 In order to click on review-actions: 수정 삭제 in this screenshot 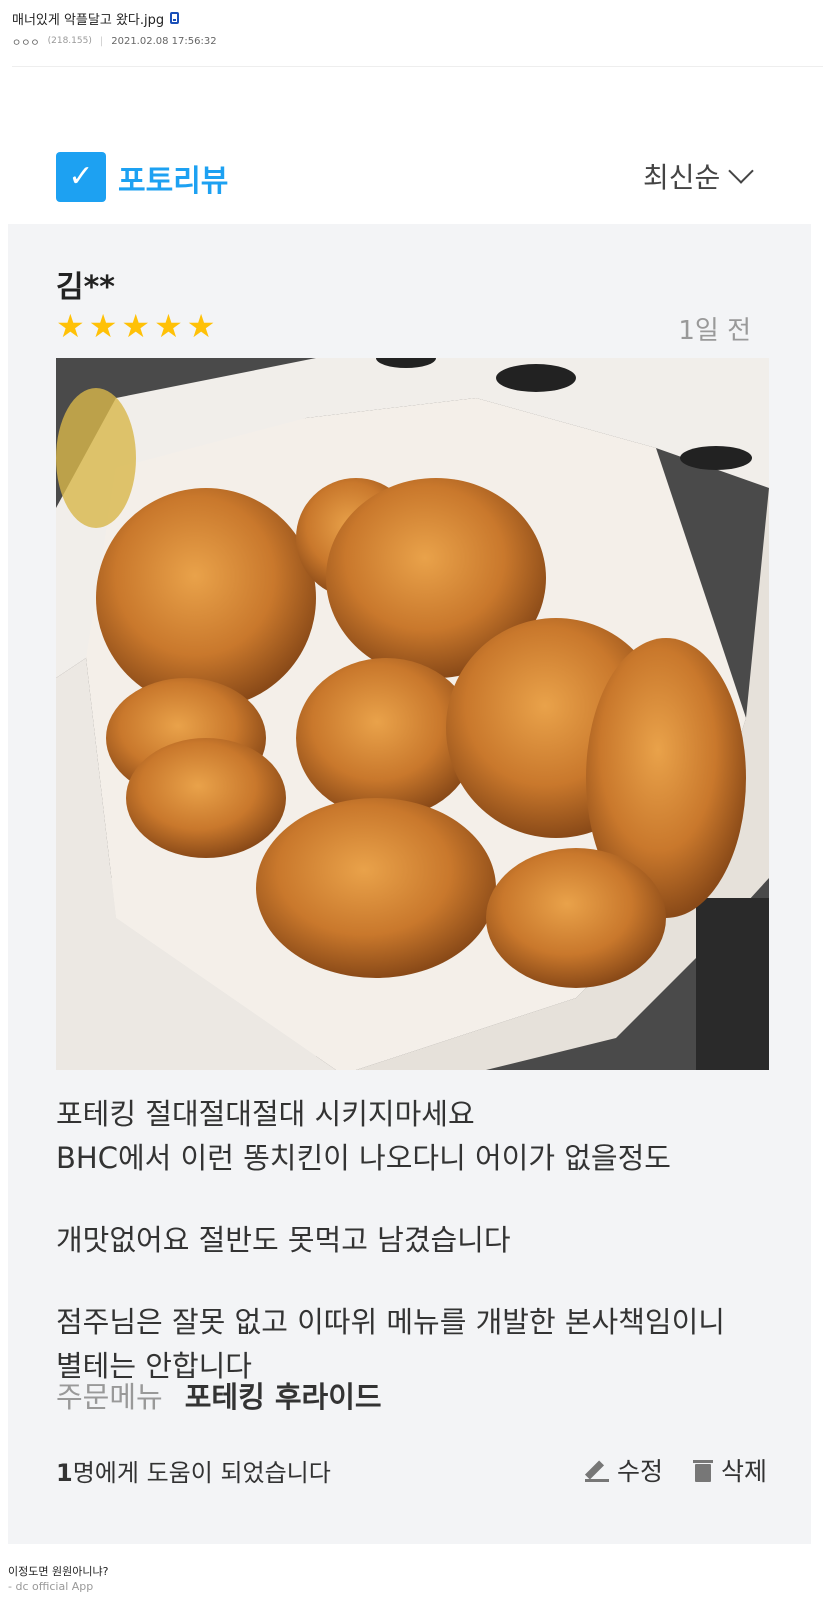, I will do `click(675, 1470)`.